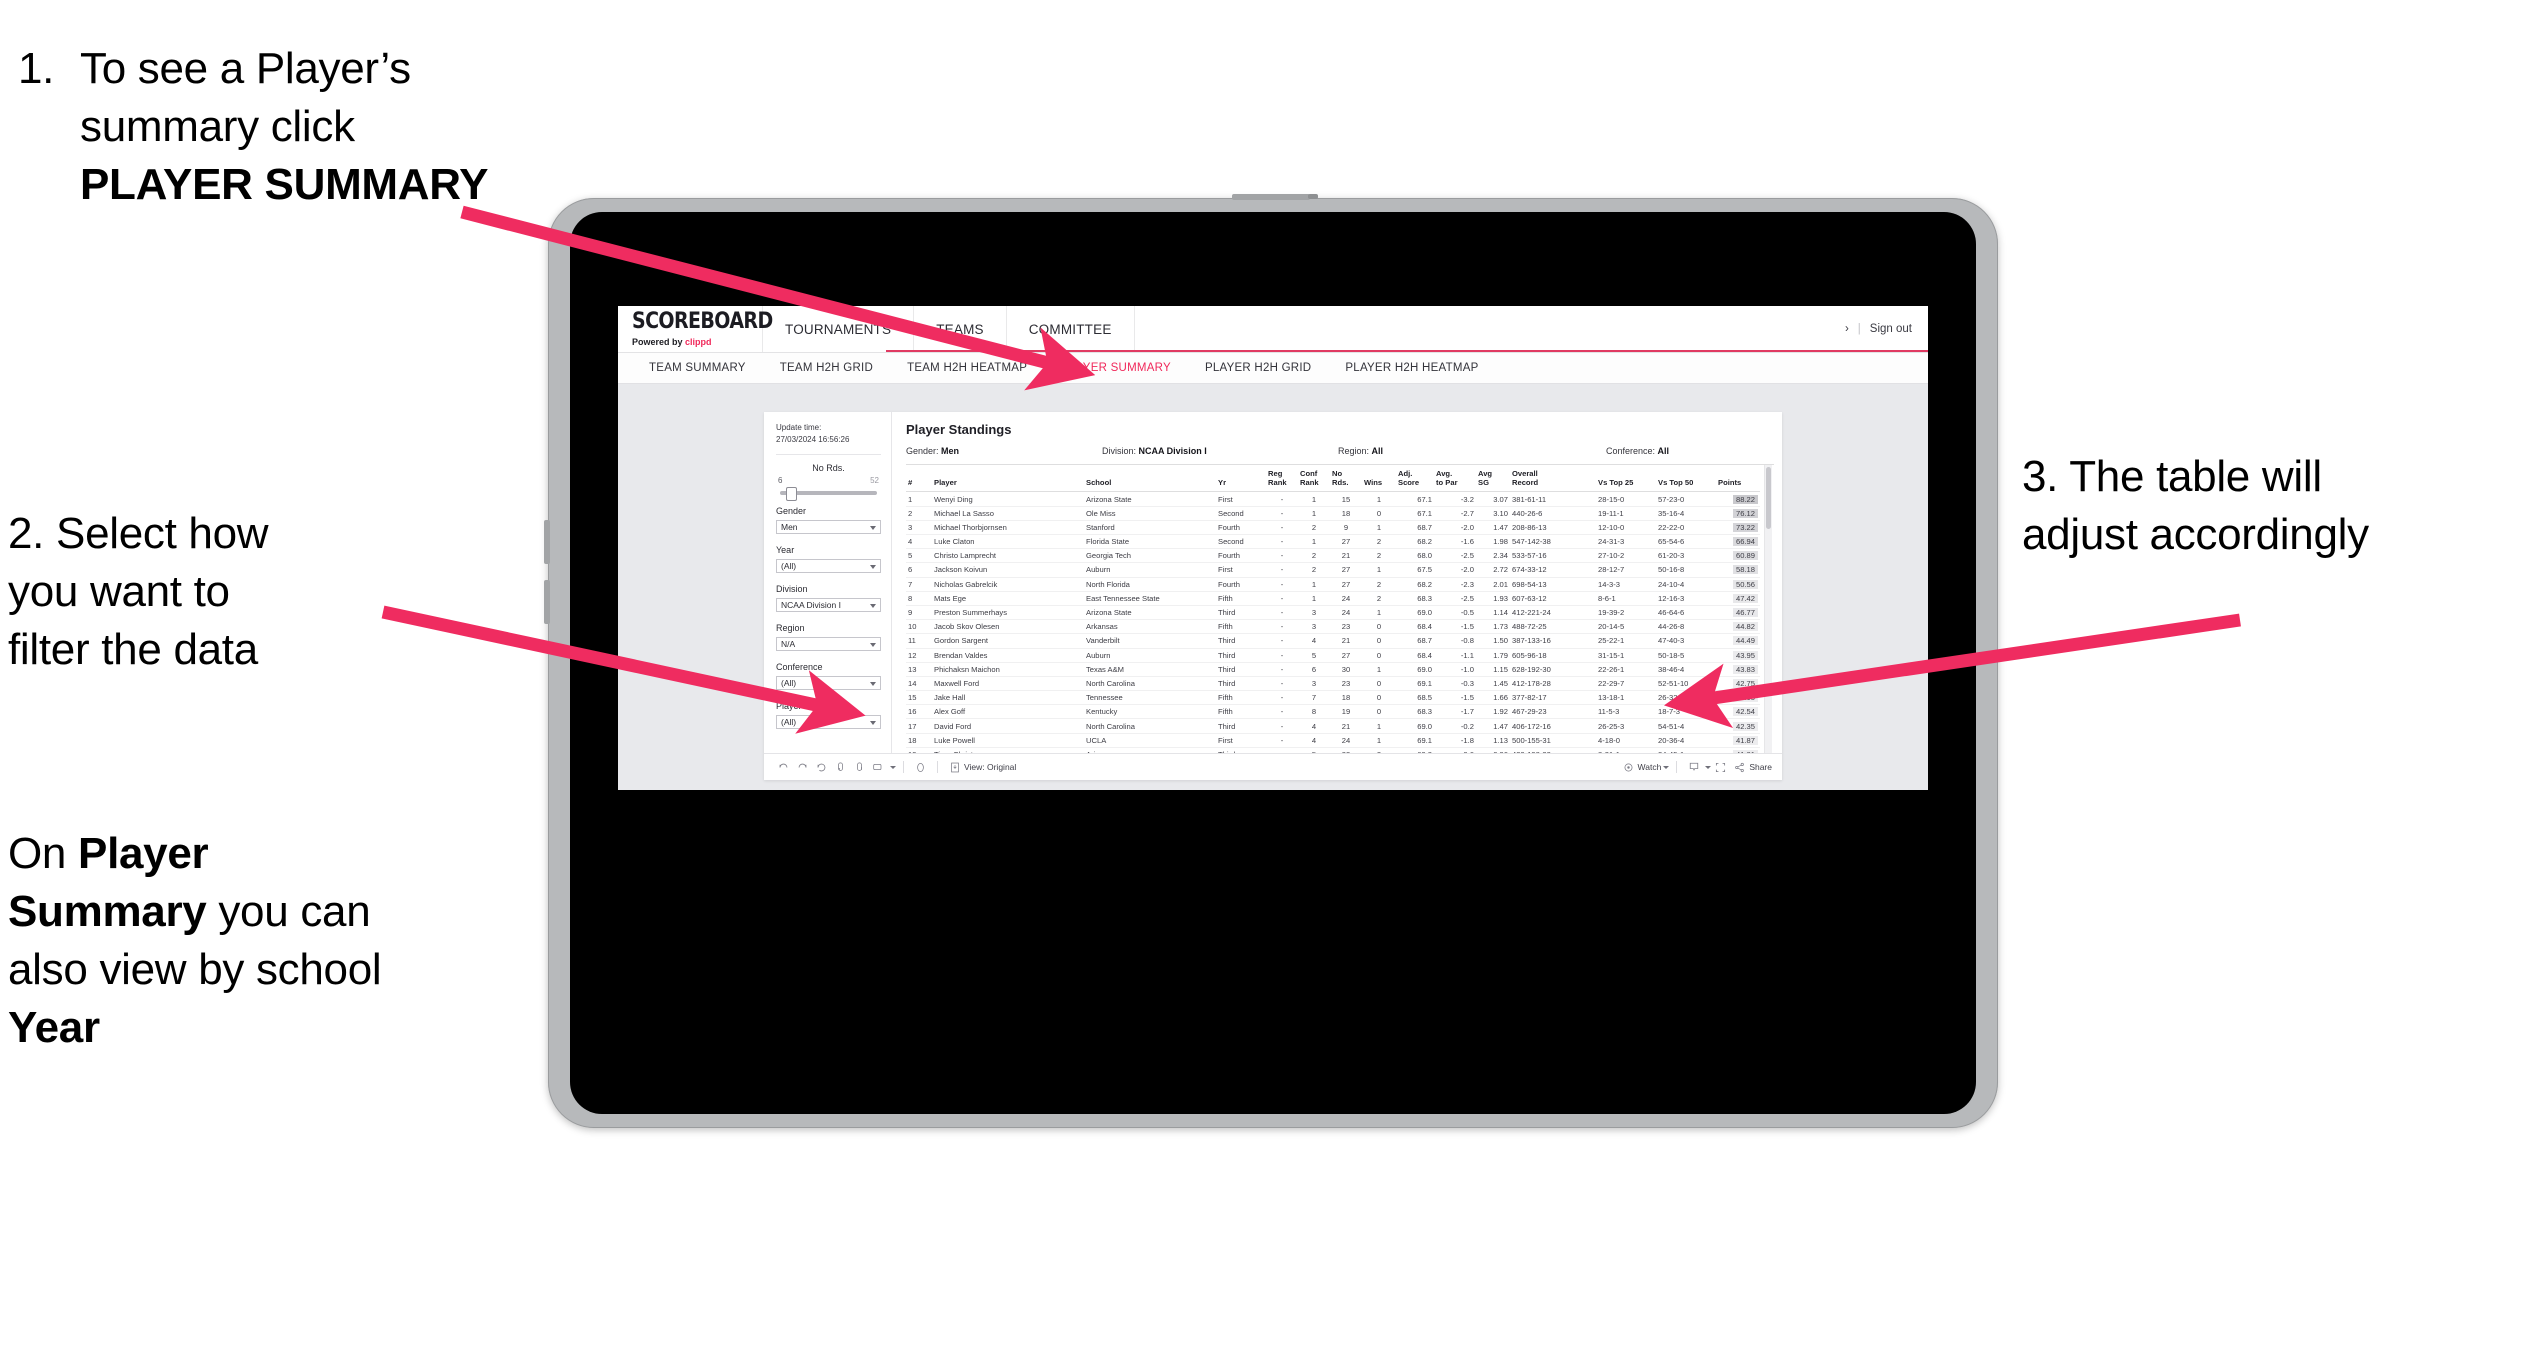  I want to click on watch-caret-icon, so click(1666, 767).